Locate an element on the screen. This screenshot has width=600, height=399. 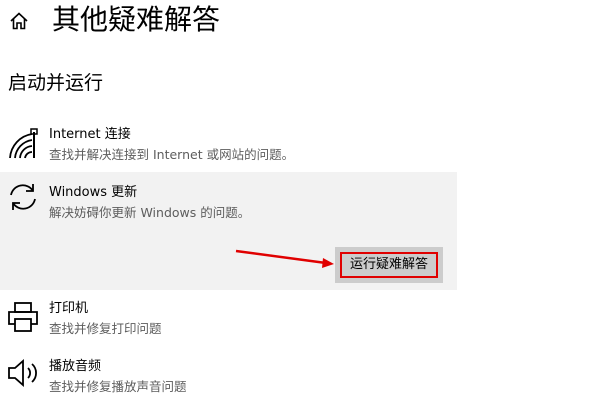
item-title: 打印机 is located at coordinates (69, 308).